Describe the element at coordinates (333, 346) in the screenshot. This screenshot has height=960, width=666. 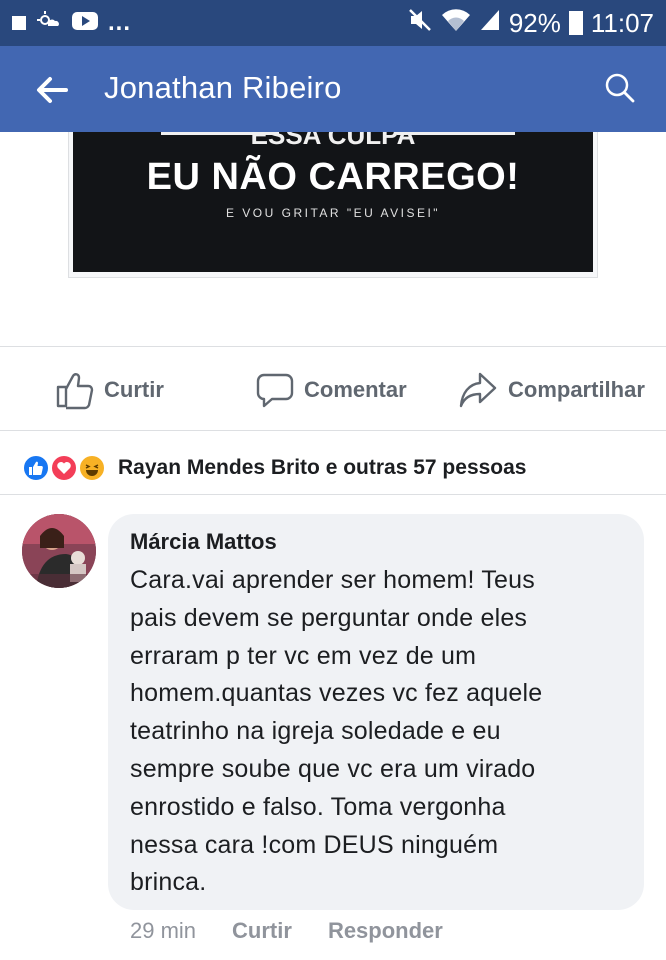
I see `divider-top` at that location.